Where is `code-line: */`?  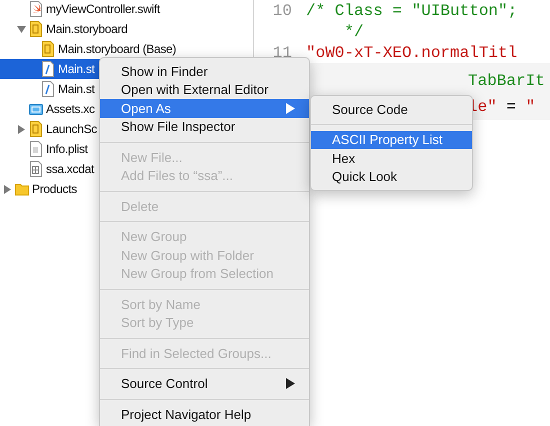
code-line: */ is located at coordinates (353, 32).